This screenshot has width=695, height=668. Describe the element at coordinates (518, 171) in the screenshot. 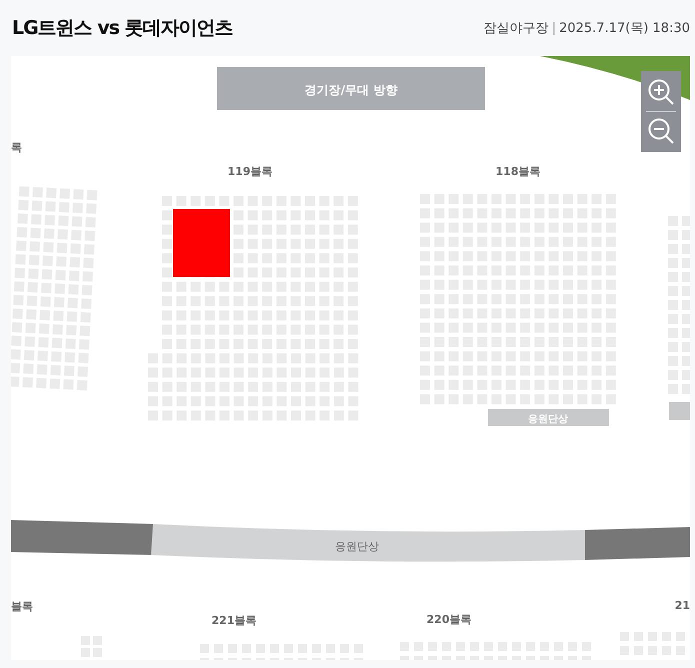

I see `block-label: 118블록` at that location.